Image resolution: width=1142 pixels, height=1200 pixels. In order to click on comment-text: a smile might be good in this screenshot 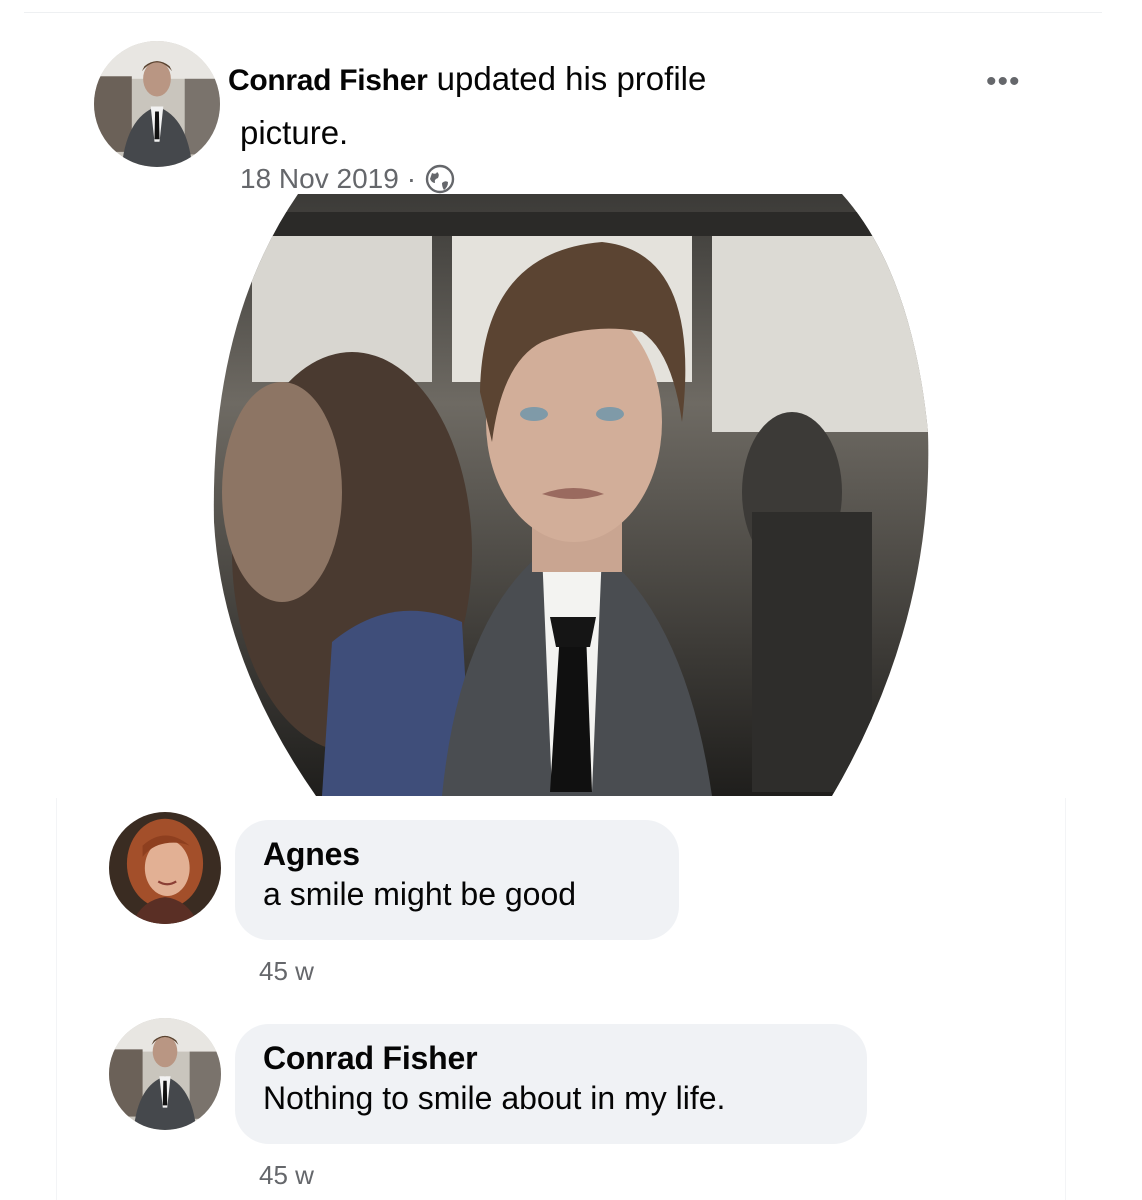, I will do `click(420, 894)`.